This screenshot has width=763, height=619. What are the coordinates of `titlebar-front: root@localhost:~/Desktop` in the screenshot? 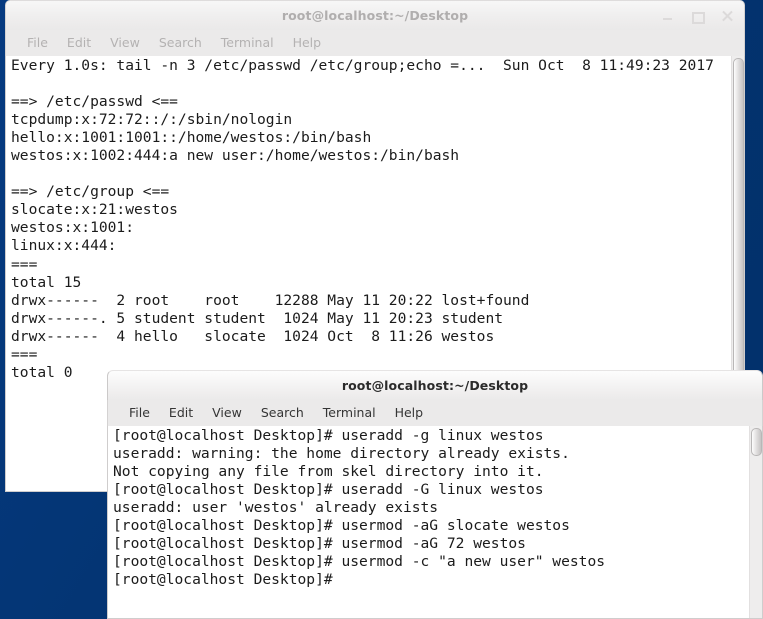 It's located at (435, 385).